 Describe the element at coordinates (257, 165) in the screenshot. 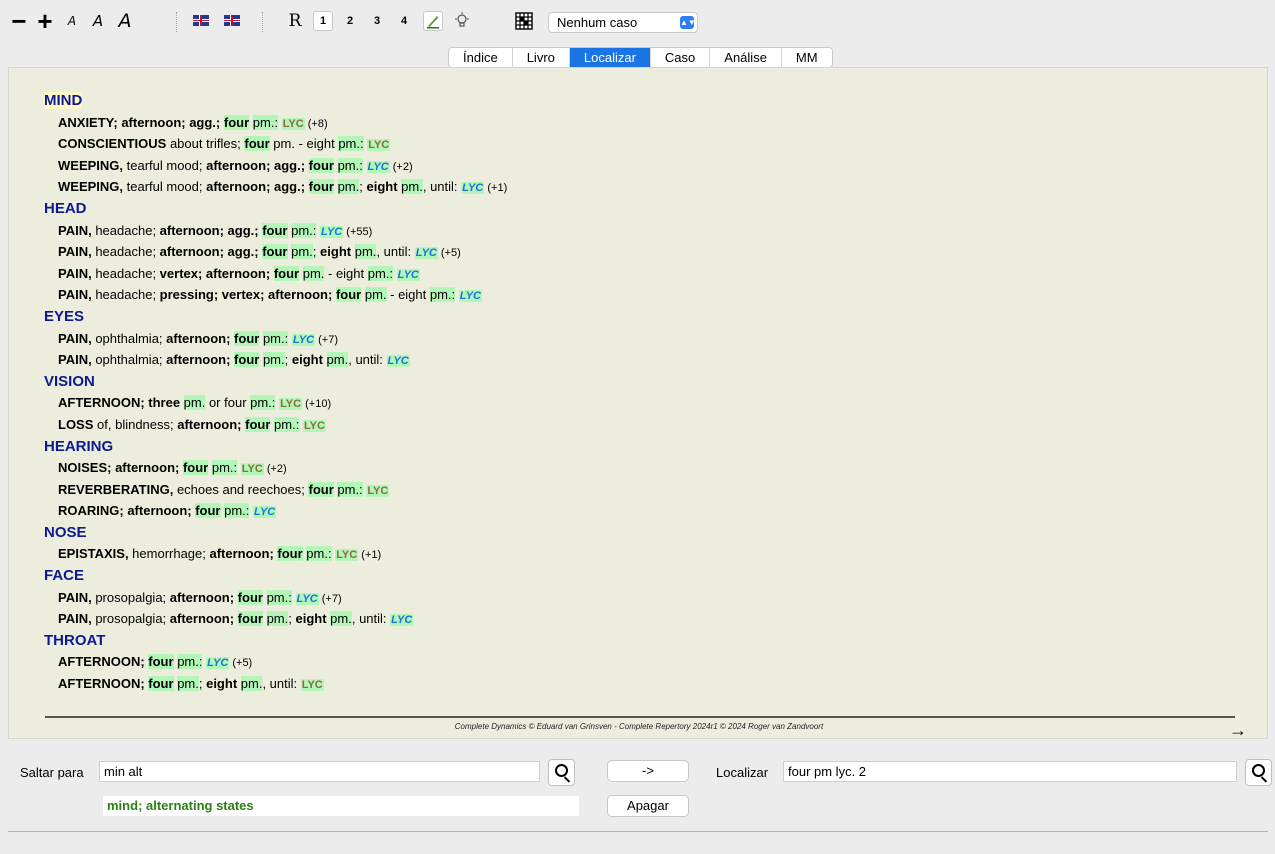

I see `rubric-text: afternoon; agg.;` at that location.